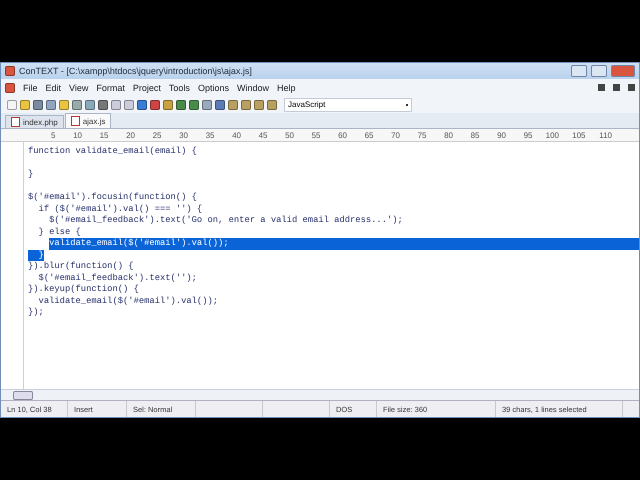 The image size is (640, 480). Describe the element at coordinates (369, 135) in the screenshot. I see `ruler-number: 65` at that location.